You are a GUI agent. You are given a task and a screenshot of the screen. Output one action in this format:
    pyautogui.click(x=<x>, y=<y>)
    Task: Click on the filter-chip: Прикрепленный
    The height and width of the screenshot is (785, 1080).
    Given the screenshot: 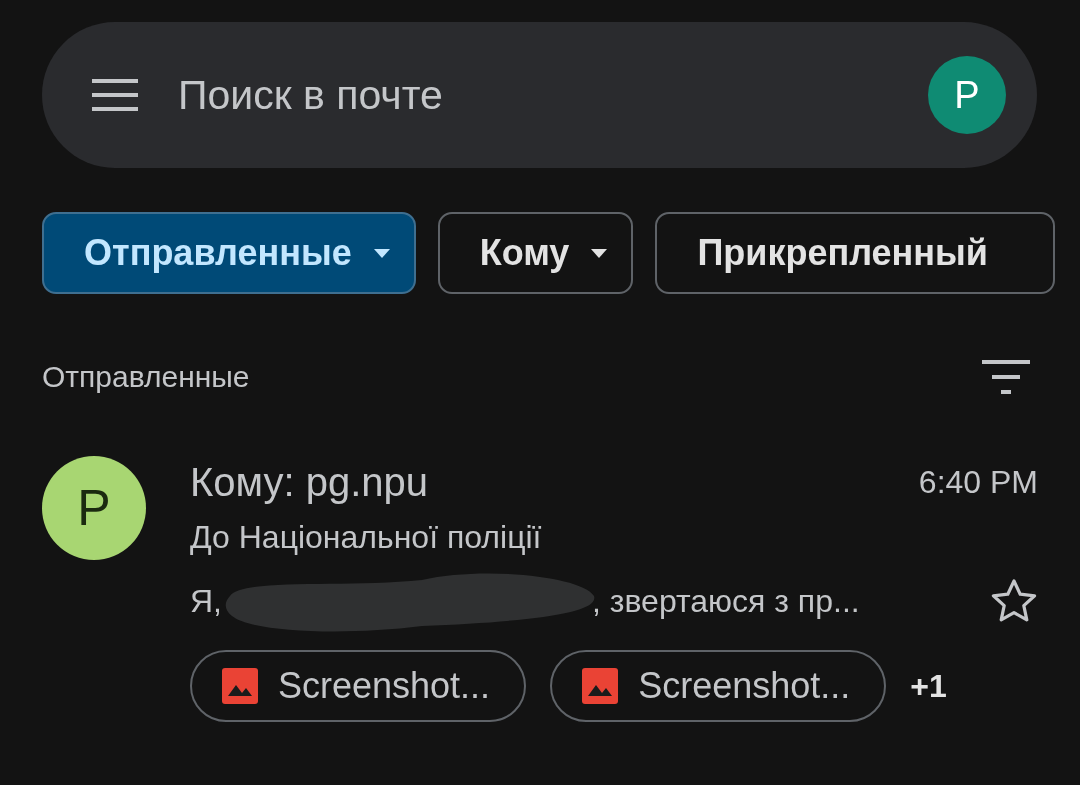 What is the action you would take?
    pyautogui.click(x=855, y=253)
    